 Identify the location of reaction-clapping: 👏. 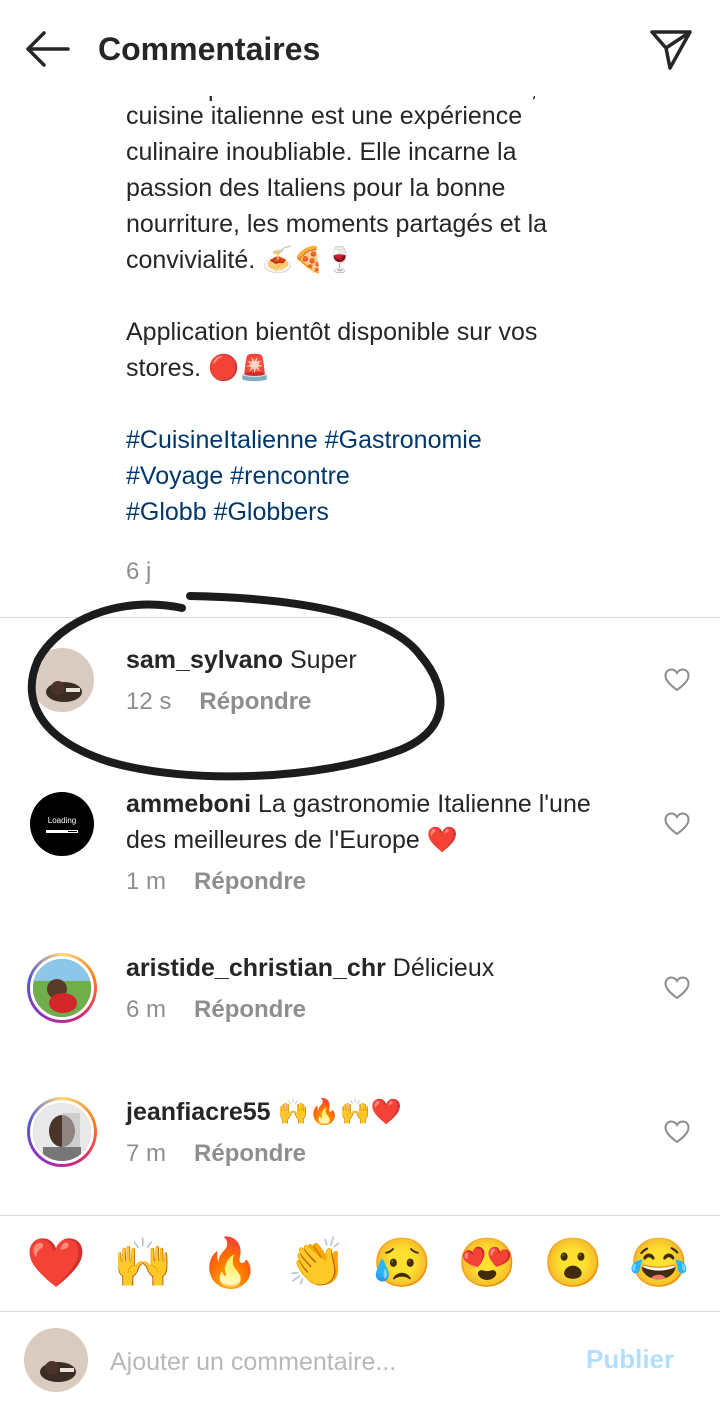
(317, 1264).